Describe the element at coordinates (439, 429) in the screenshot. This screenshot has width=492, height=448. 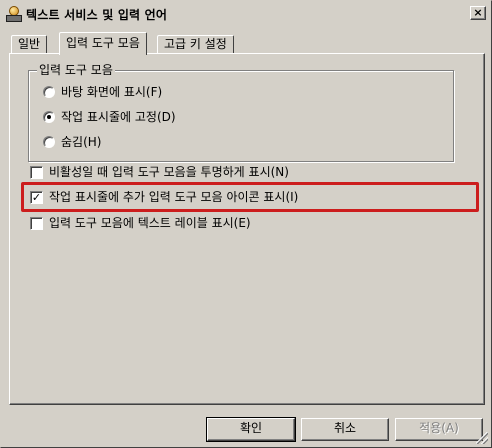
I see `apply-button: 적용(A)` at that location.